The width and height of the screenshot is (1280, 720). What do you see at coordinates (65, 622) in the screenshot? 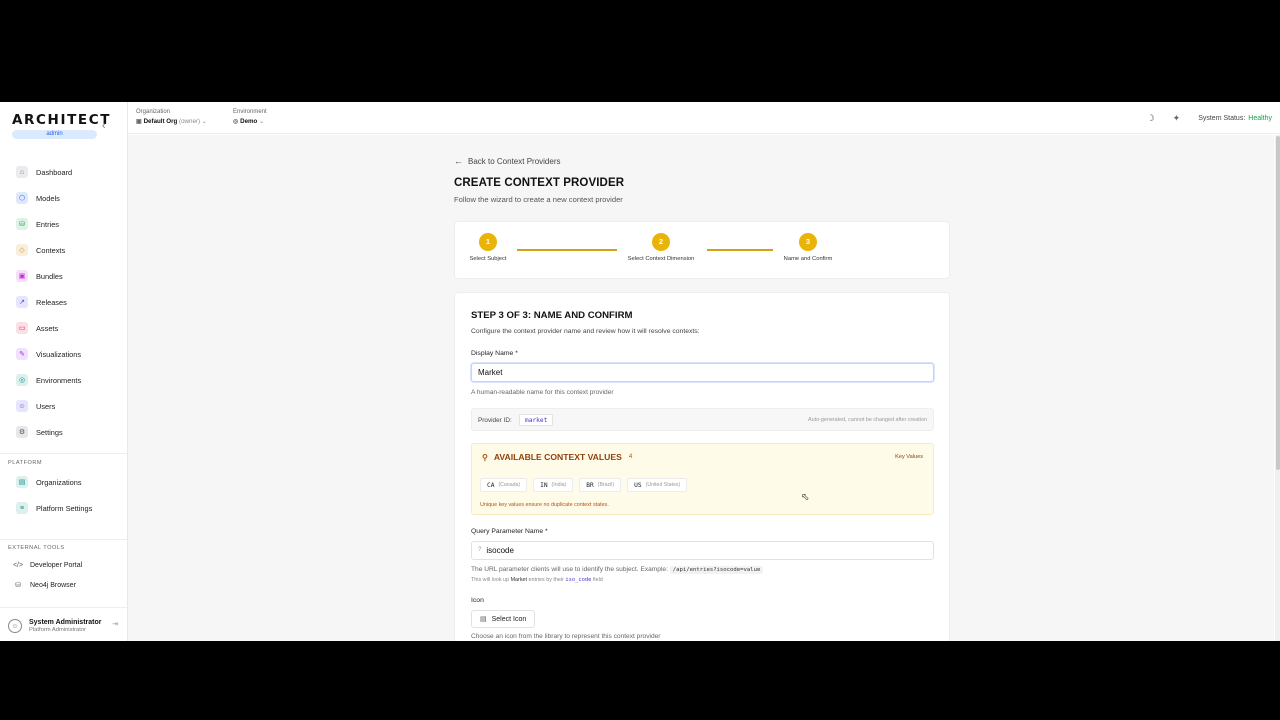
I see `user-name: System Administrator` at bounding box center [65, 622].